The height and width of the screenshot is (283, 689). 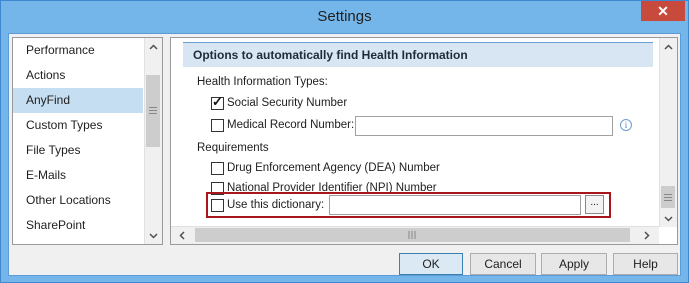 I want to click on ssn-checkbox: ✓, so click(x=217, y=102).